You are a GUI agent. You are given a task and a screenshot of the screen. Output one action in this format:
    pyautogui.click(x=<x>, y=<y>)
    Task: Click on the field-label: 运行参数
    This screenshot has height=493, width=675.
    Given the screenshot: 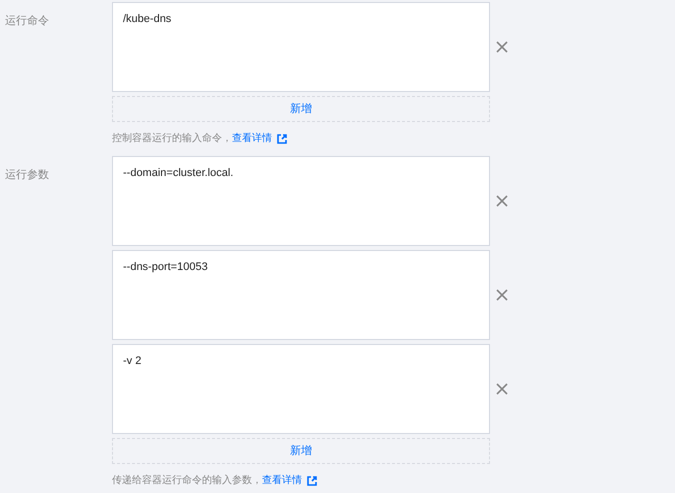 What is the action you would take?
    pyautogui.click(x=27, y=175)
    